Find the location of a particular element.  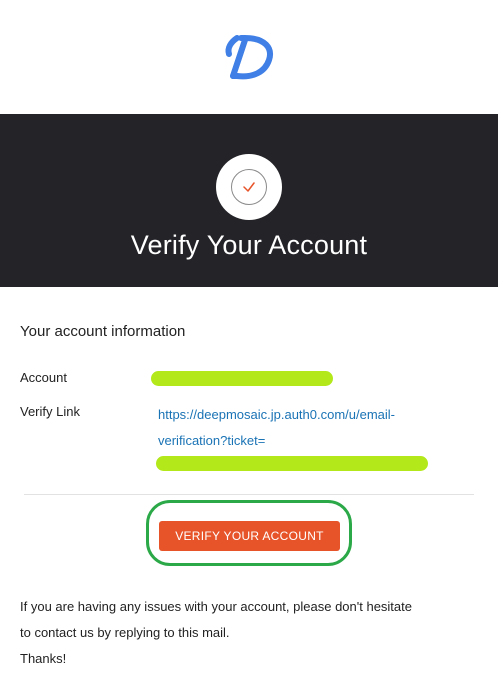

verify-link-line-1: https://deepmosaic.jp.auth0.com/u/email- is located at coordinates (308, 415).